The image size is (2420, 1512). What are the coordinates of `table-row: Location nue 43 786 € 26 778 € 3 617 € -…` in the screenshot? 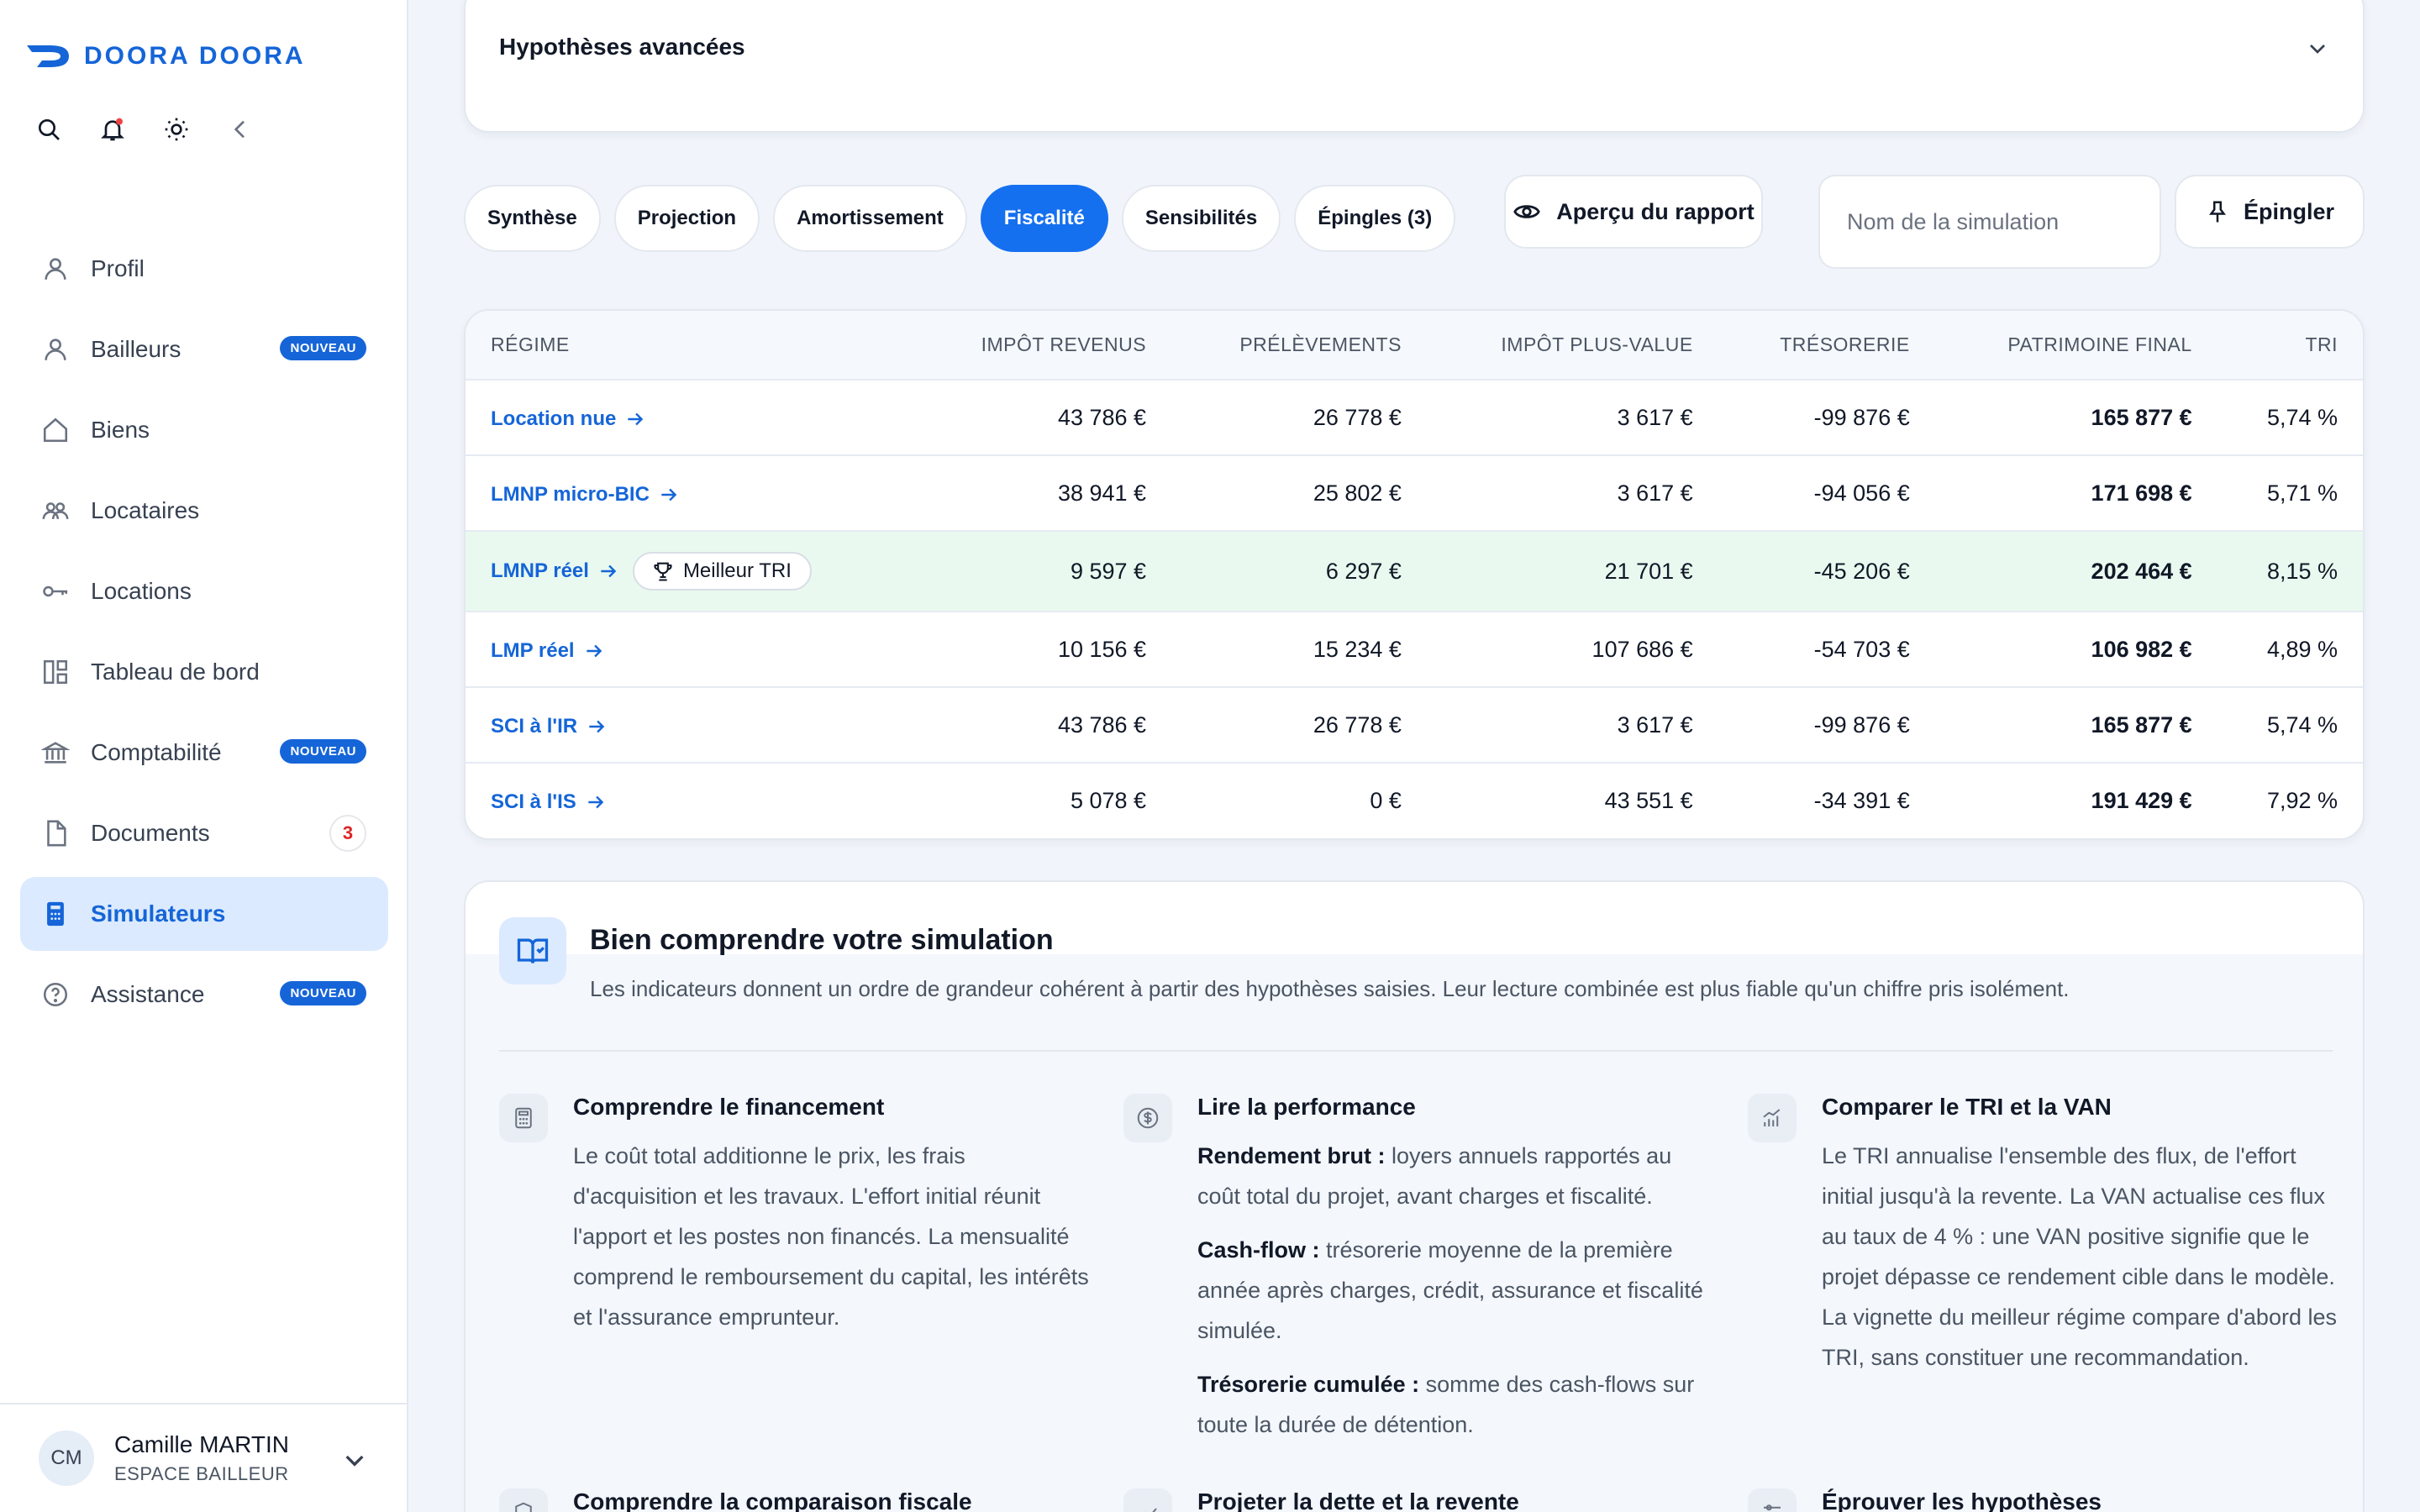 It's located at (1414, 417).